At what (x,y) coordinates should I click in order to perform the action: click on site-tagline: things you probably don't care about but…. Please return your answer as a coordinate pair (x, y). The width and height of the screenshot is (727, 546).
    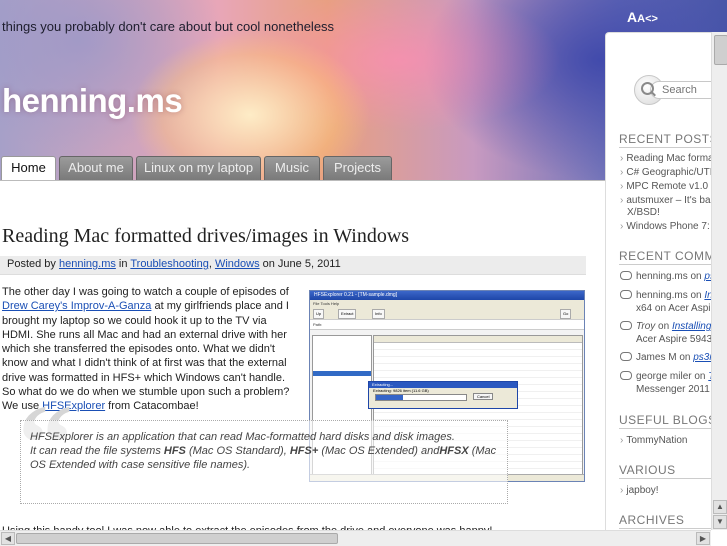
    Looking at the image, I should click on (168, 26).